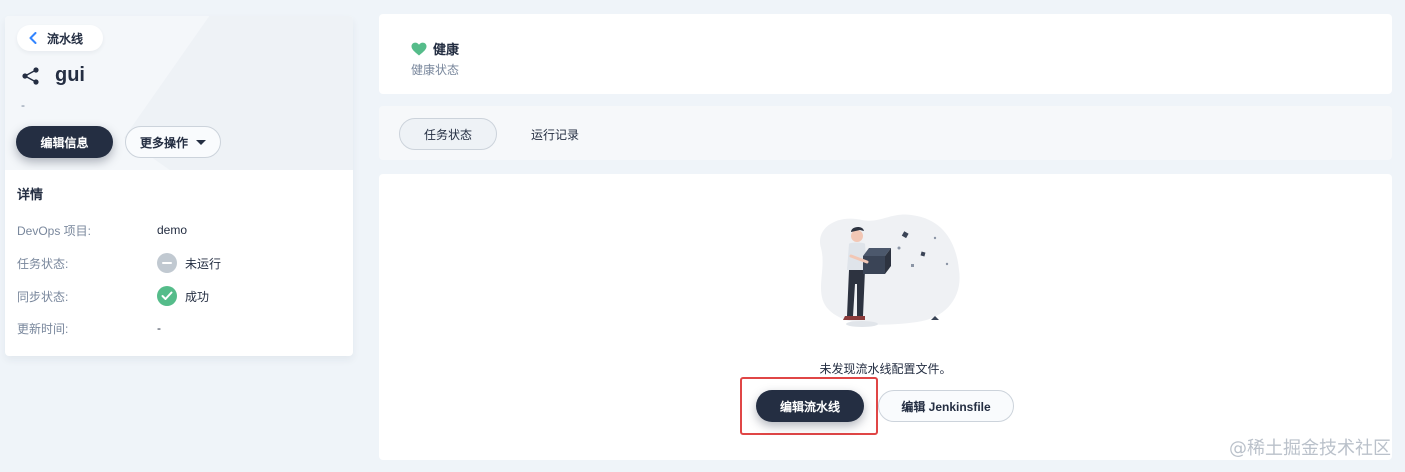 Image resolution: width=1405 pixels, height=472 pixels. Describe the element at coordinates (159, 328) in the screenshot. I see `detail-value: -` at that location.